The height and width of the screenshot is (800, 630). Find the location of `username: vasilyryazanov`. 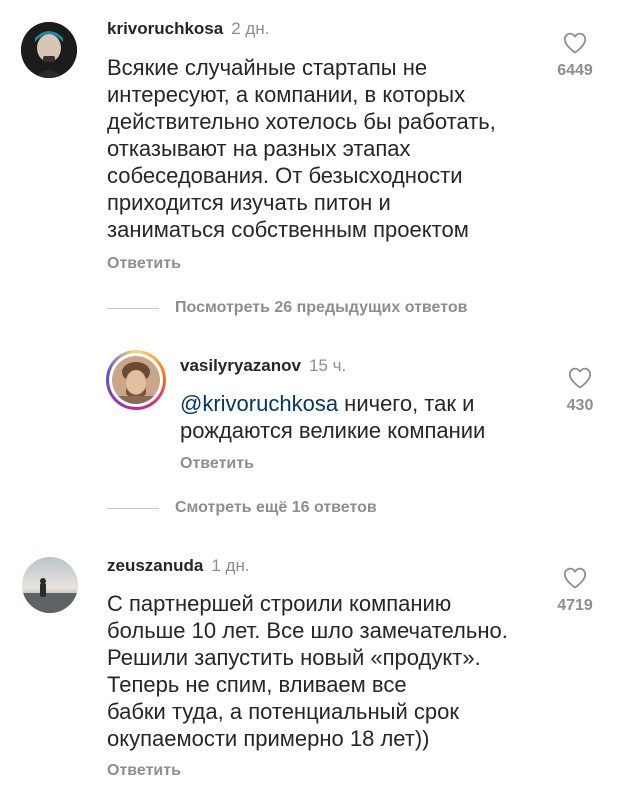

username: vasilyryazanov is located at coordinates (240, 365).